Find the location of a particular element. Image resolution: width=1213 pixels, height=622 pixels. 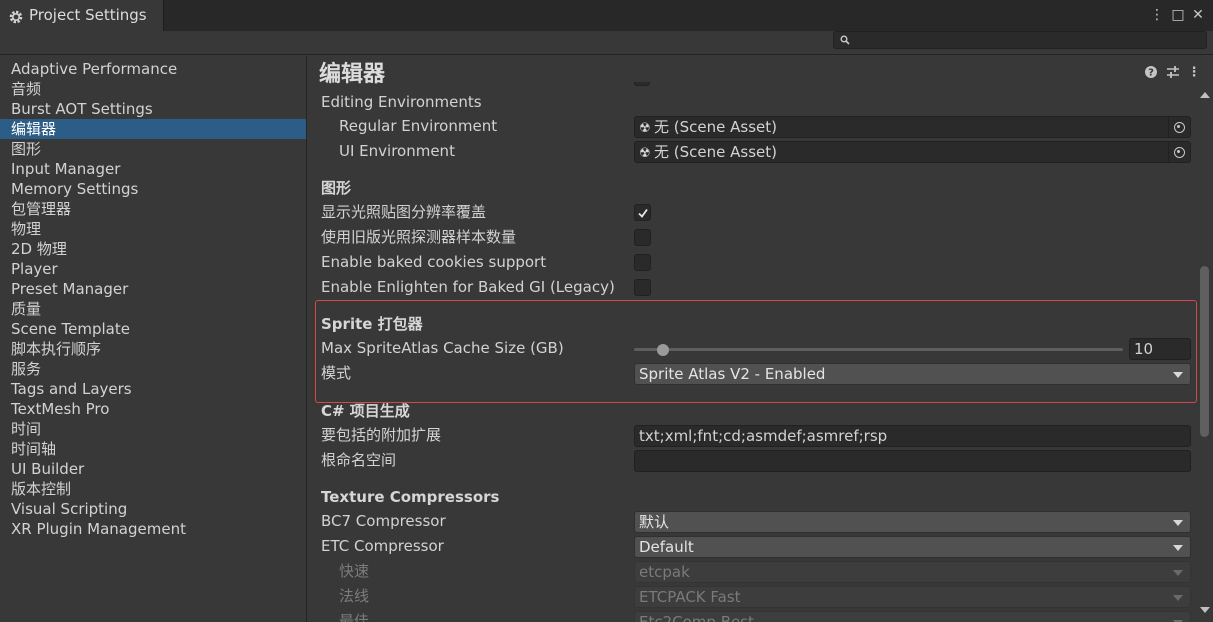

lightmap-resolution-override-checkbox is located at coordinates (642, 212).